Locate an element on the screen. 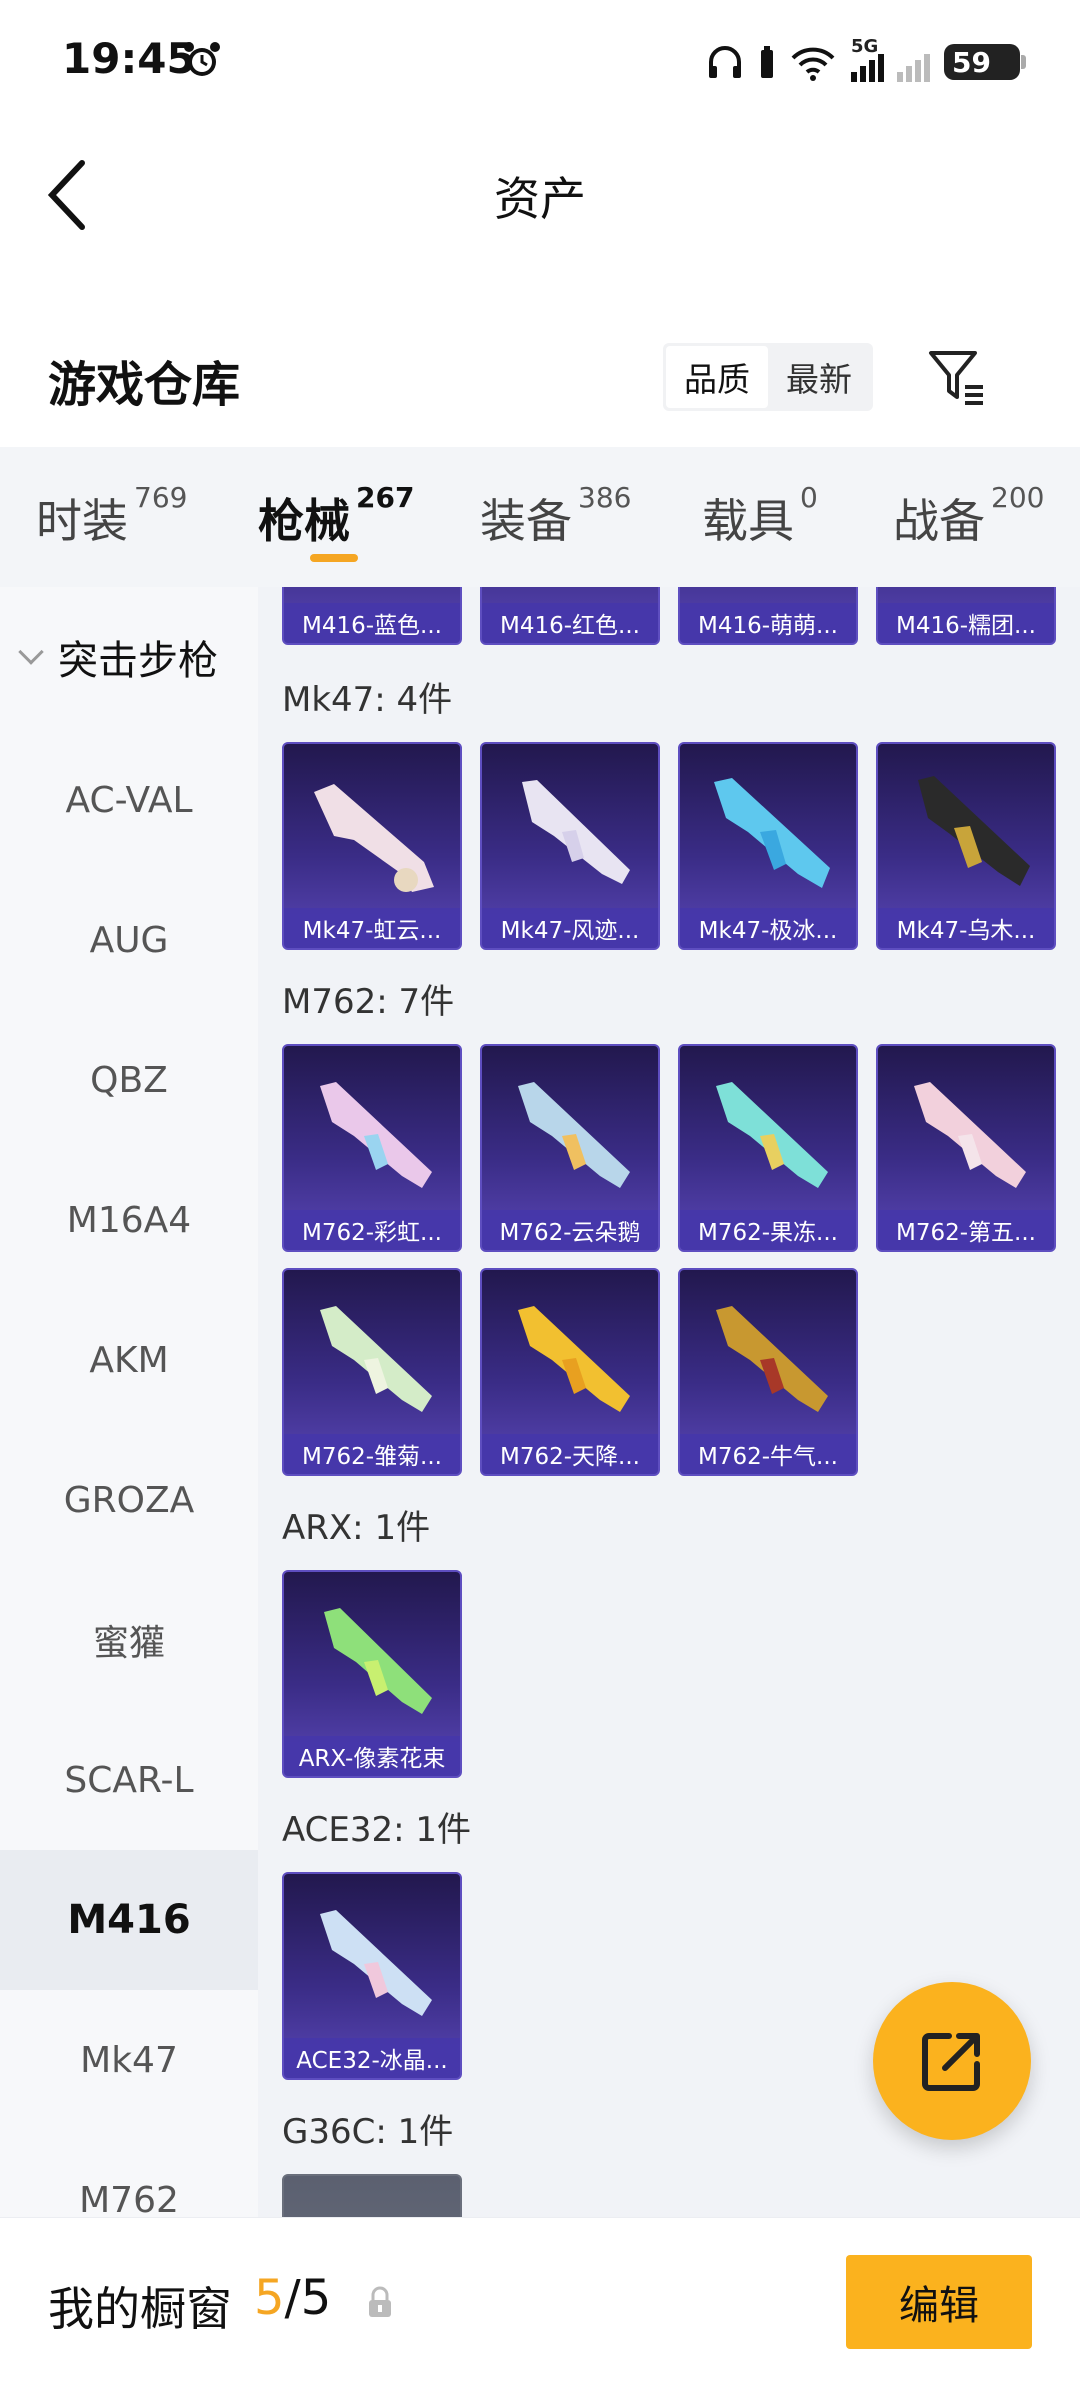  tab-equipment: 装备 386 is located at coordinates (555, 516).